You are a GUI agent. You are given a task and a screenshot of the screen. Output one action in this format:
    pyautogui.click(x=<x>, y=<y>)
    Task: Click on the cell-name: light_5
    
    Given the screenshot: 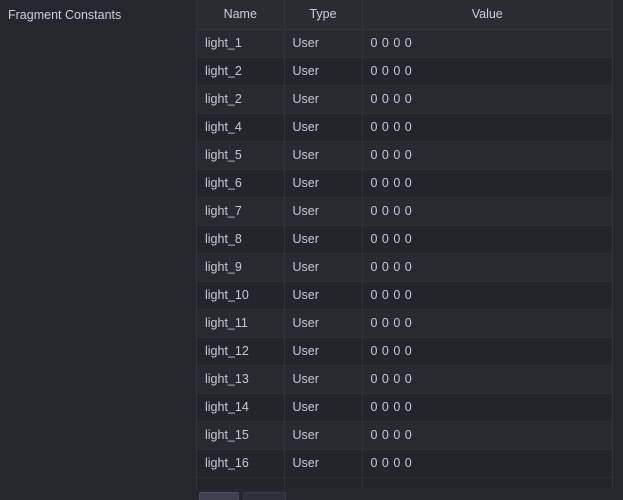 What is the action you would take?
    pyautogui.click(x=241, y=155)
    